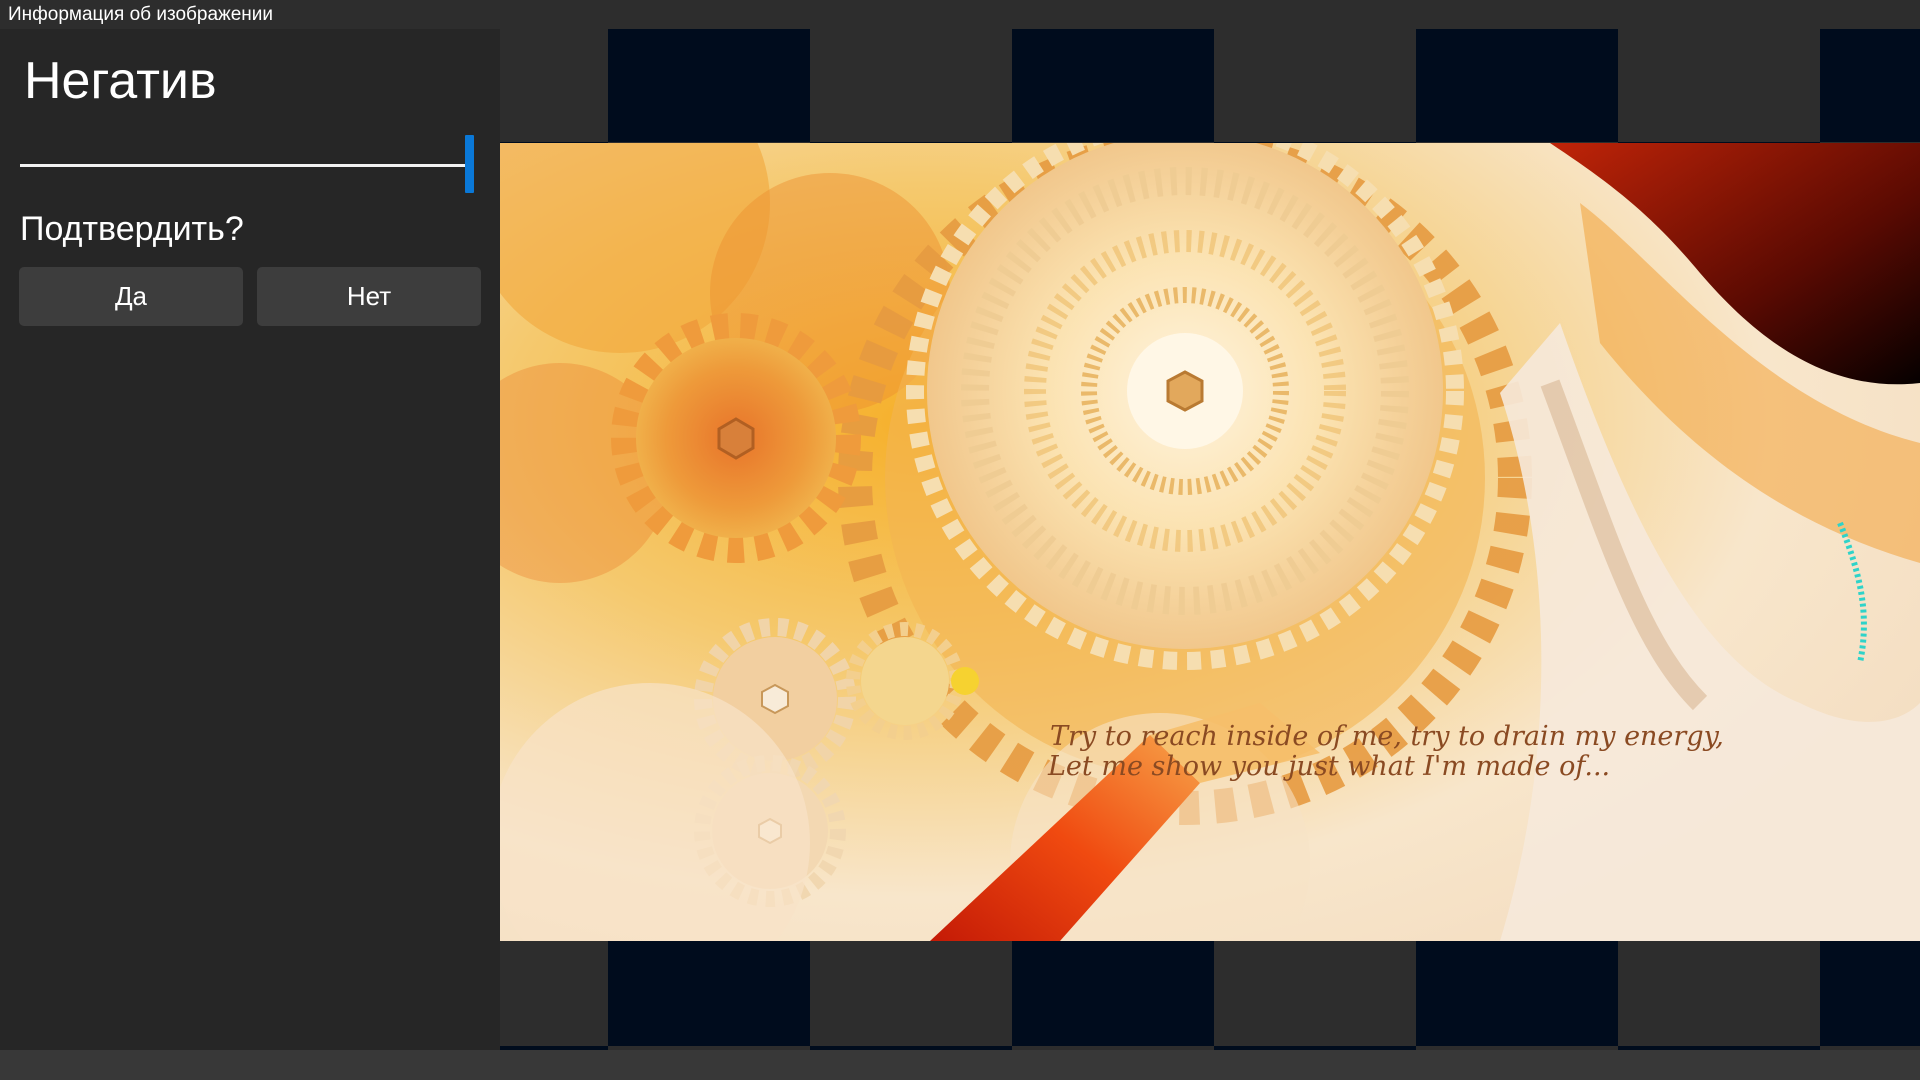 This screenshot has height=1080, width=1920. I want to click on effect-name-heading: Негатив, so click(120, 81).